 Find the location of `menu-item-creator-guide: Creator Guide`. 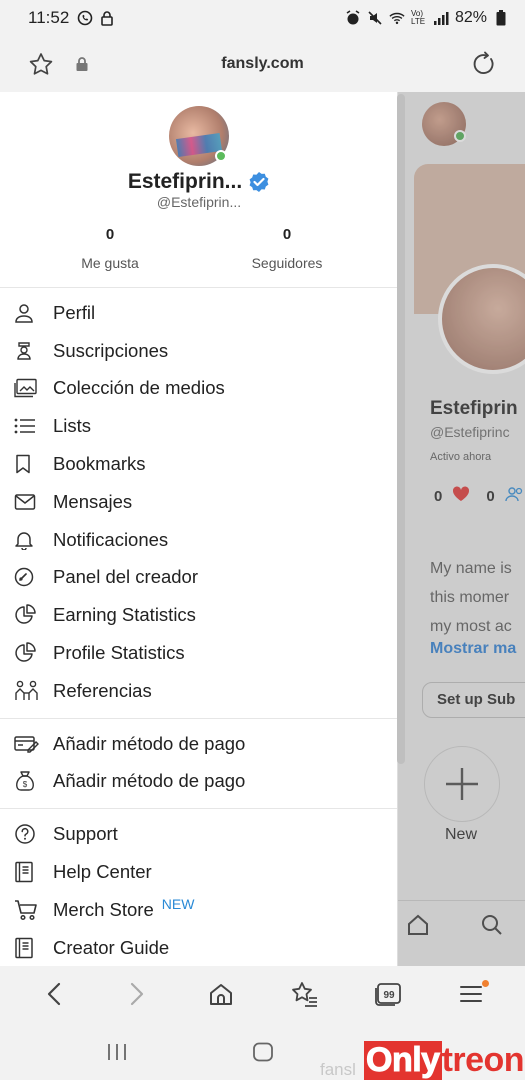

menu-item-creator-guide: Creator Guide is located at coordinates (198, 947).